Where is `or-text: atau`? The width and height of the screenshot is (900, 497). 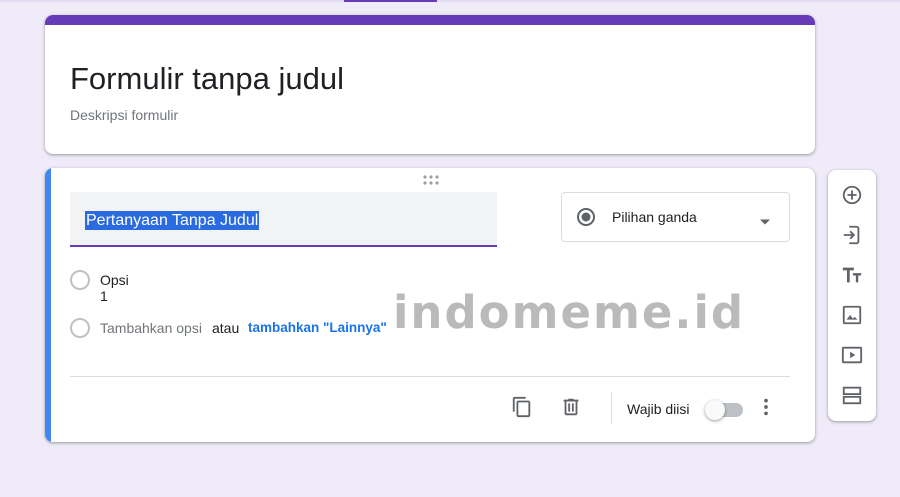 or-text: atau is located at coordinates (226, 328).